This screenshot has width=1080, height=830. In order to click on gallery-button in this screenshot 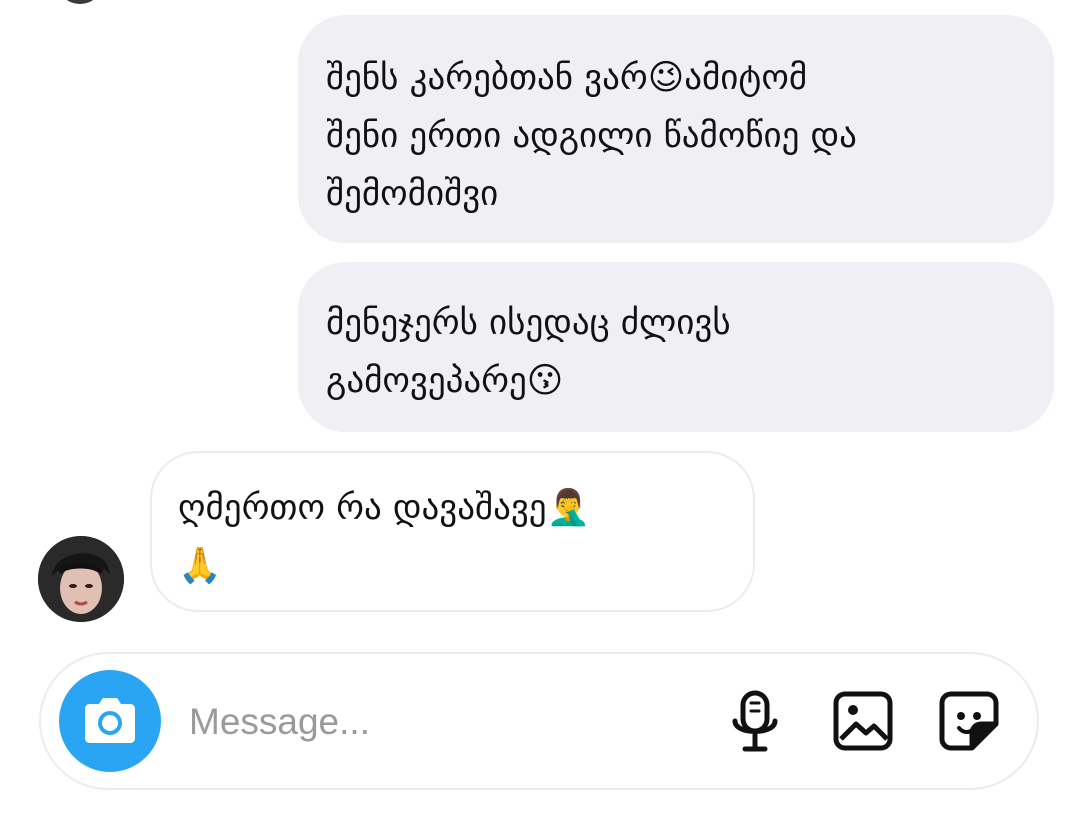, I will do `click(863, 721)`.